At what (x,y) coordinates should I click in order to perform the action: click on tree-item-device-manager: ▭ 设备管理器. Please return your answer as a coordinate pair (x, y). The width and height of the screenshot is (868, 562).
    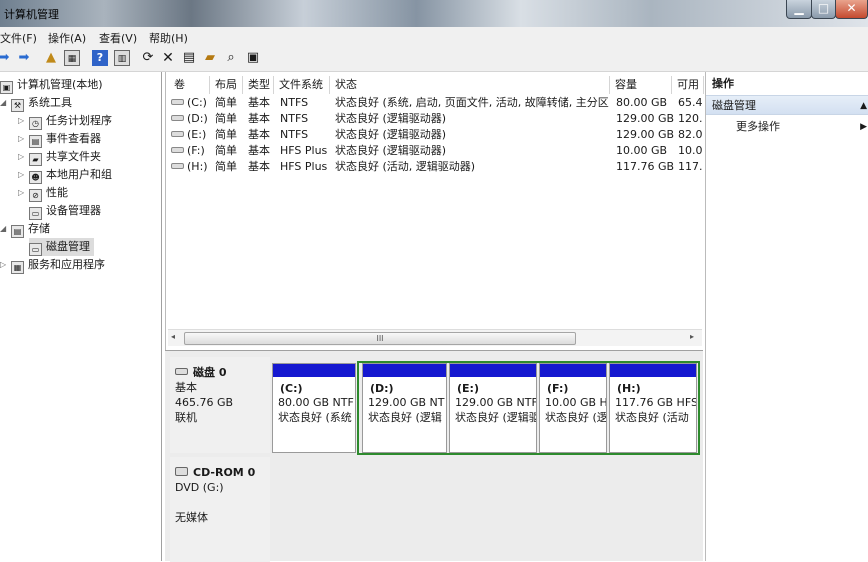
    Looking at the image, I should click on (65, 211).